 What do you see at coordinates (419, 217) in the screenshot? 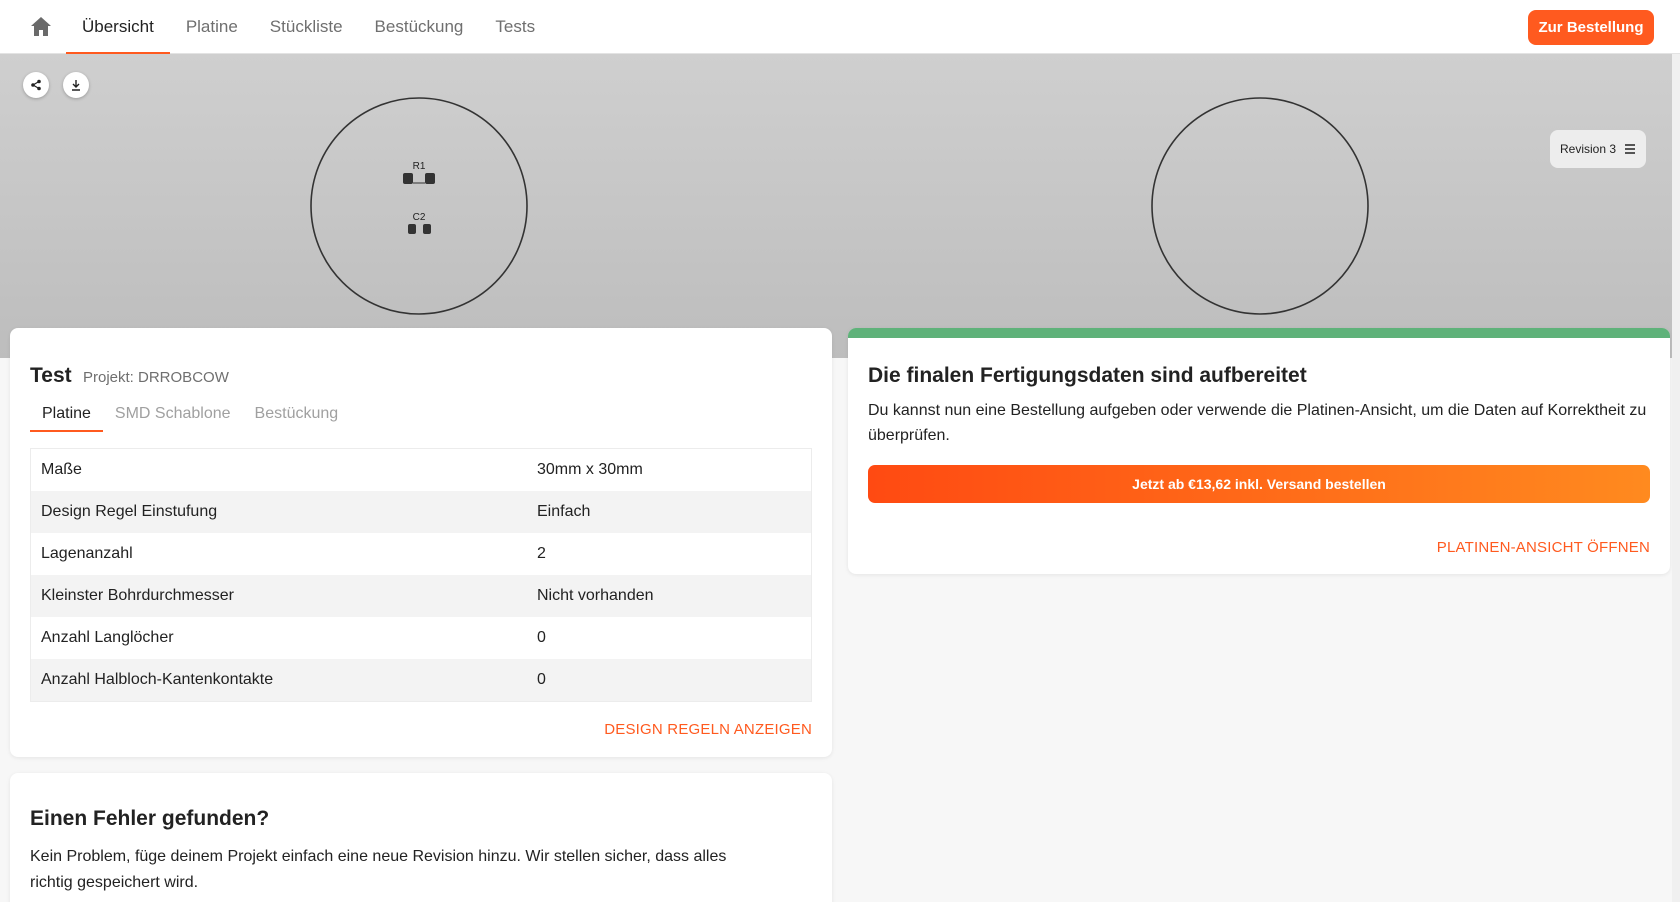
I see `component-label-c2: C2` at bounding box center [419, 217].